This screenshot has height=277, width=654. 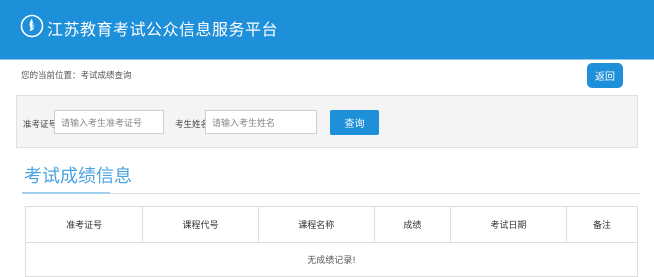 I want to click on section-divider-accent, so click(x=66, y=193).